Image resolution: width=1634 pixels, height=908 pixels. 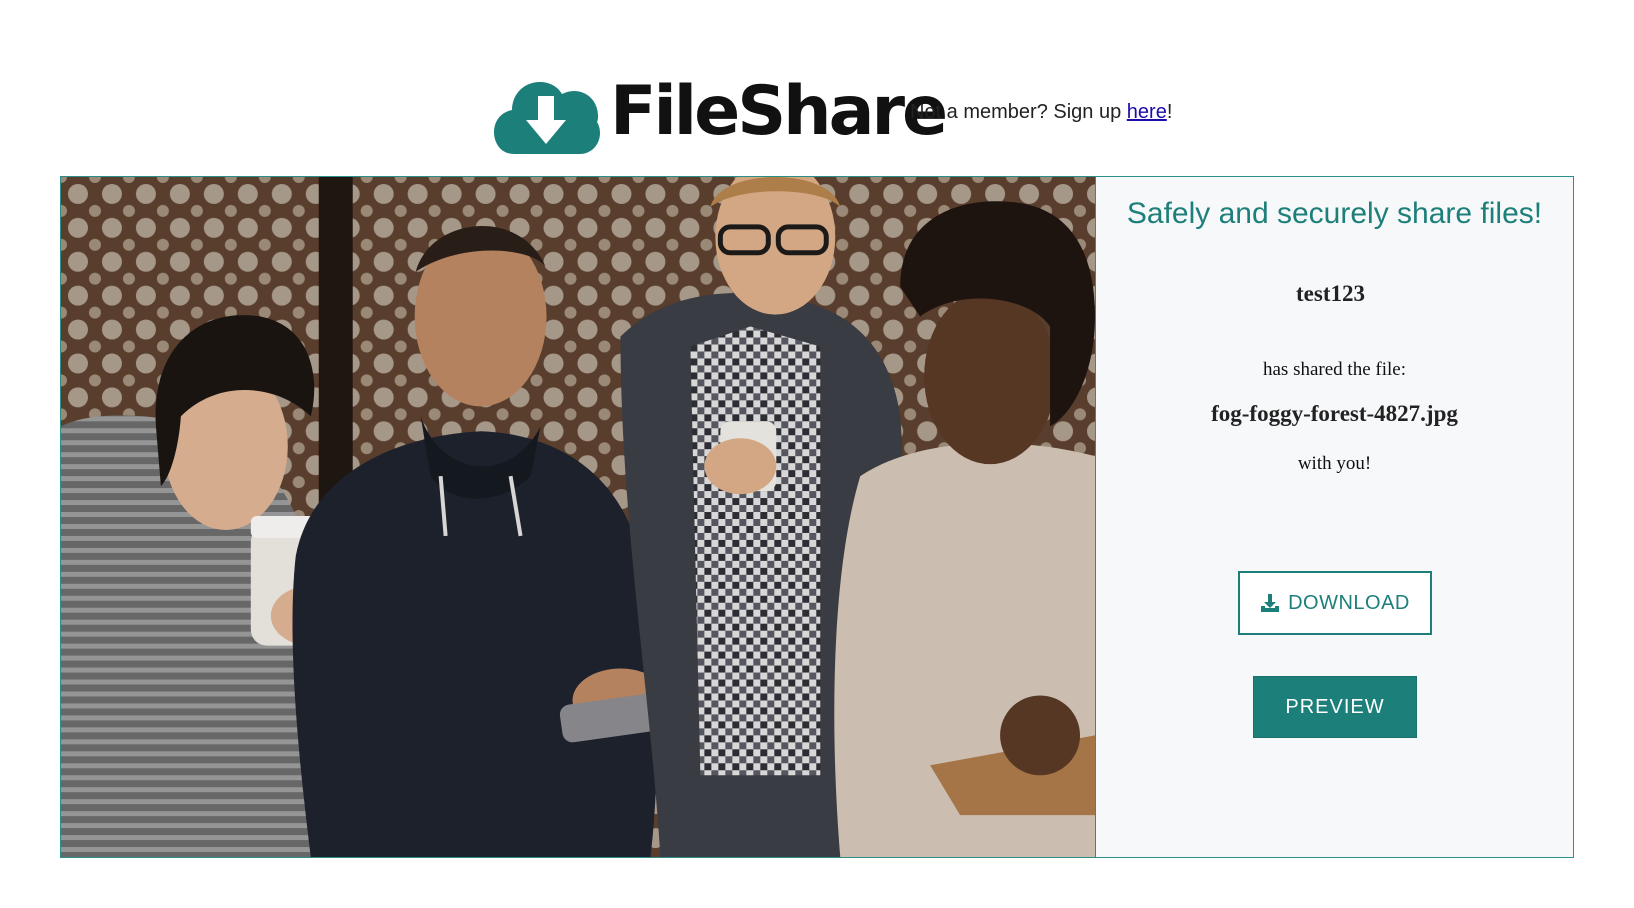 I want to click on shared-message: has shared the file:, so click(x=1334, y=369).